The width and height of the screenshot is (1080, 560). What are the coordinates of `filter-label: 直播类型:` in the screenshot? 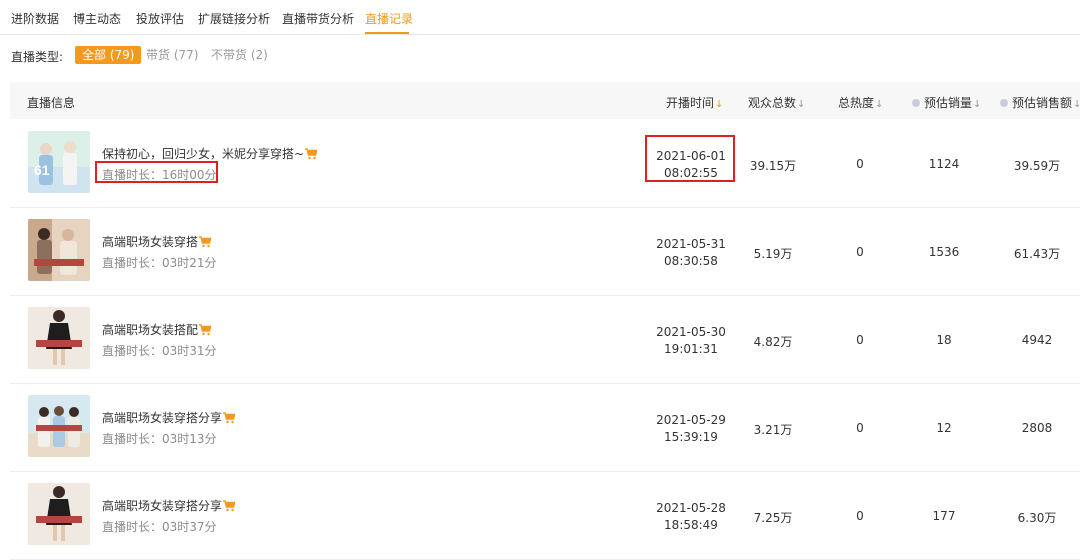 It's located at (37, 57).